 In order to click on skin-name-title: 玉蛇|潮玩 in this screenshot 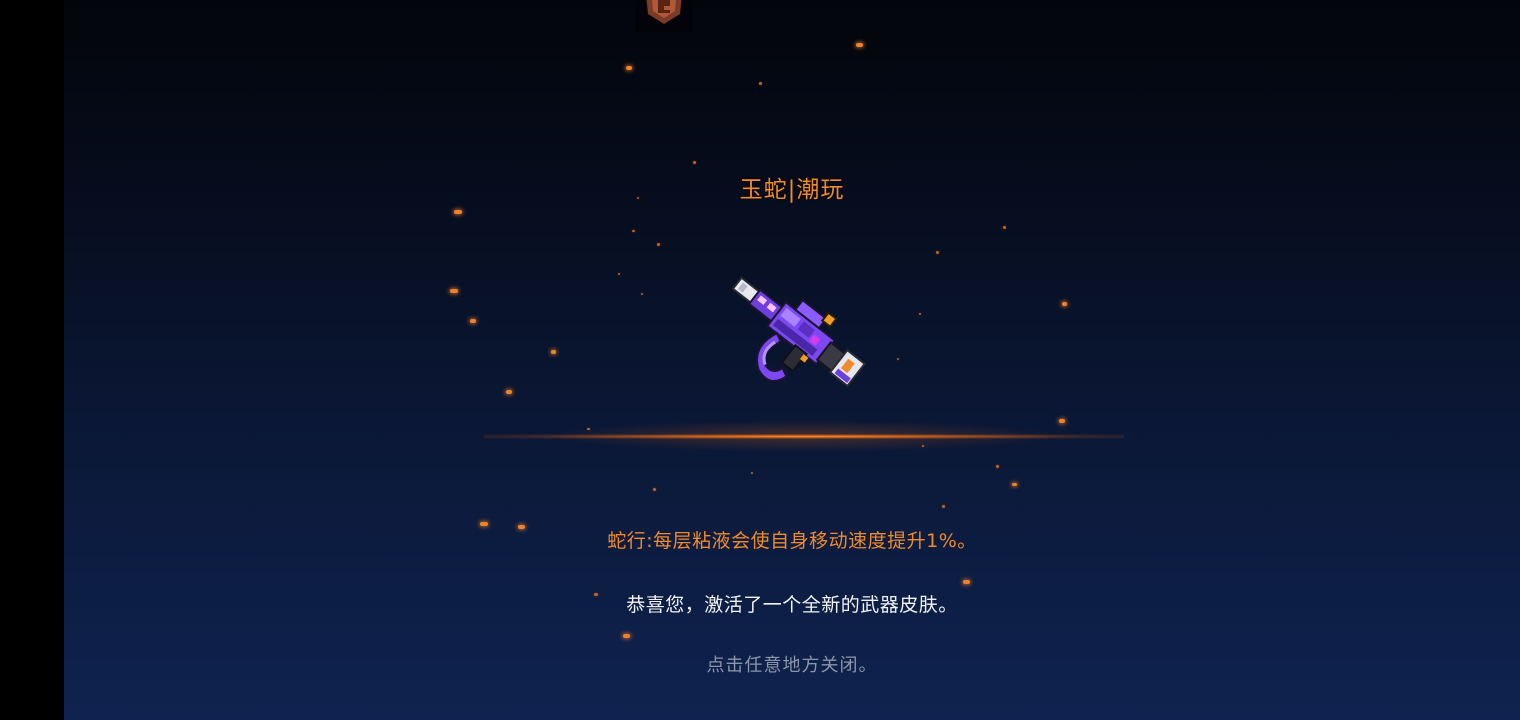, I will do `click(792, 190)`.